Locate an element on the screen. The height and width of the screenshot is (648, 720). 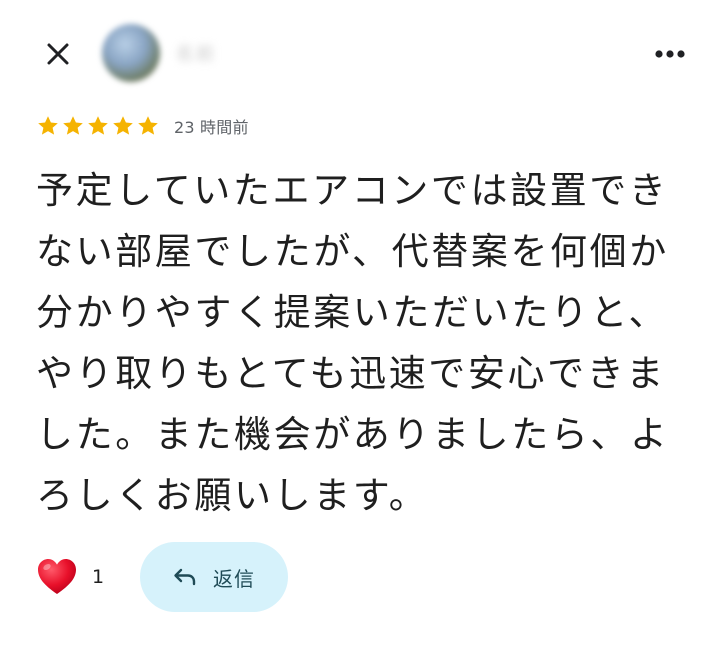
reaction-count: 1 is located at coordinates (98, 577).